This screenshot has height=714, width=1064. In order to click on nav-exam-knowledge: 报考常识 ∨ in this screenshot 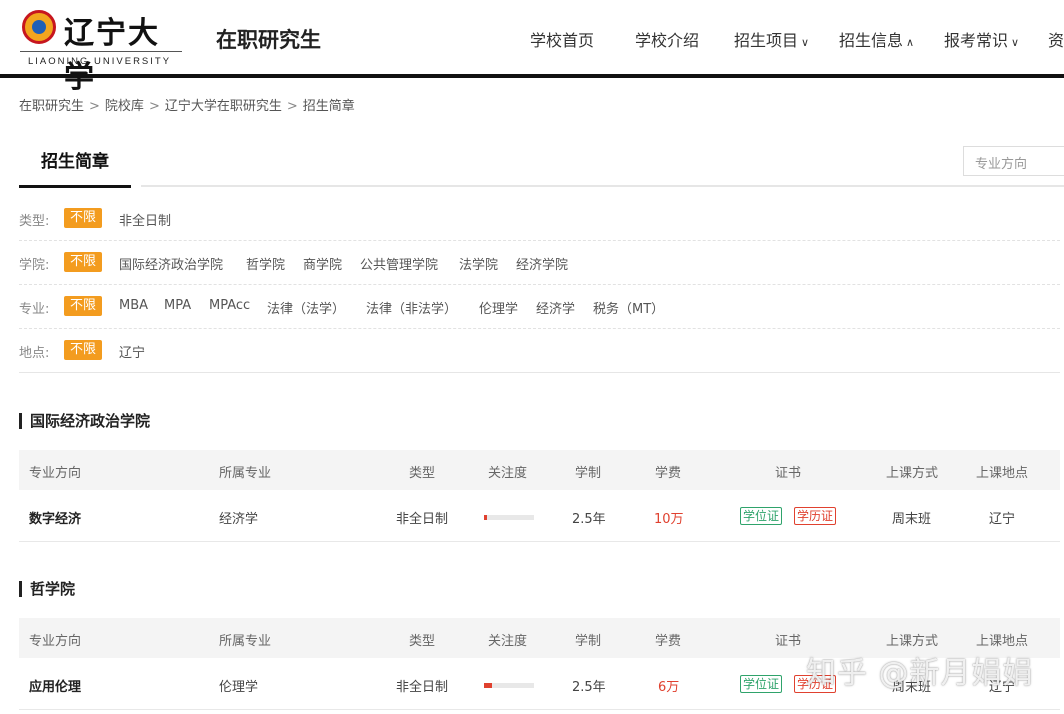, I will do `click(981, 39)`.